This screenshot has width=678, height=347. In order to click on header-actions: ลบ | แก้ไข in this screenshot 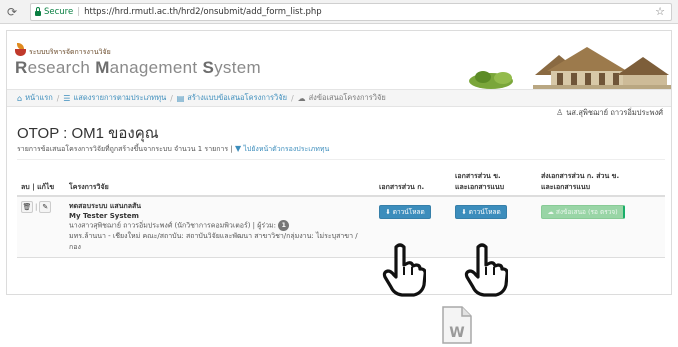, I will do `click(41, 178)`.